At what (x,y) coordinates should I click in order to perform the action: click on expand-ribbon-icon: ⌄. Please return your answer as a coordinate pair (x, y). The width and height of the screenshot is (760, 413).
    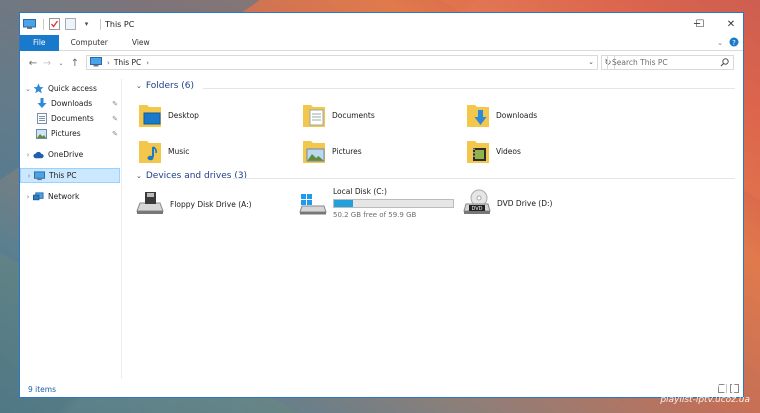
    Looking at the image, I should click on (720, 43).